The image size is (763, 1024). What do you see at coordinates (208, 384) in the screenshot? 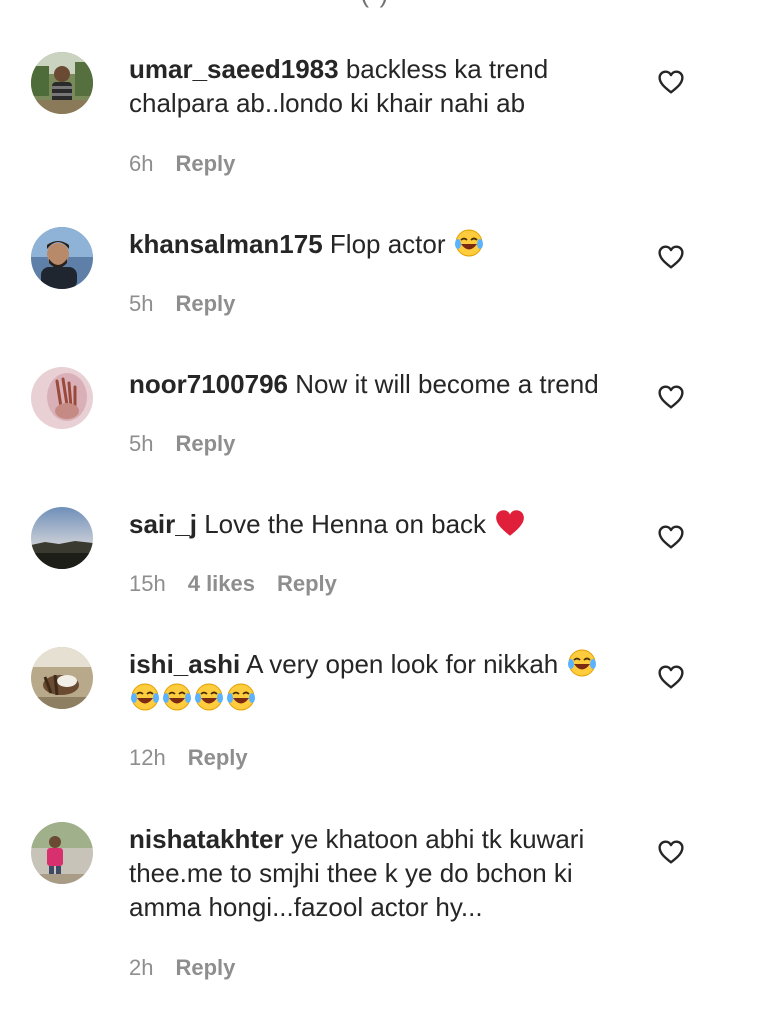
I see `comment-username: noor7100796` at bounding box center [208, 384].